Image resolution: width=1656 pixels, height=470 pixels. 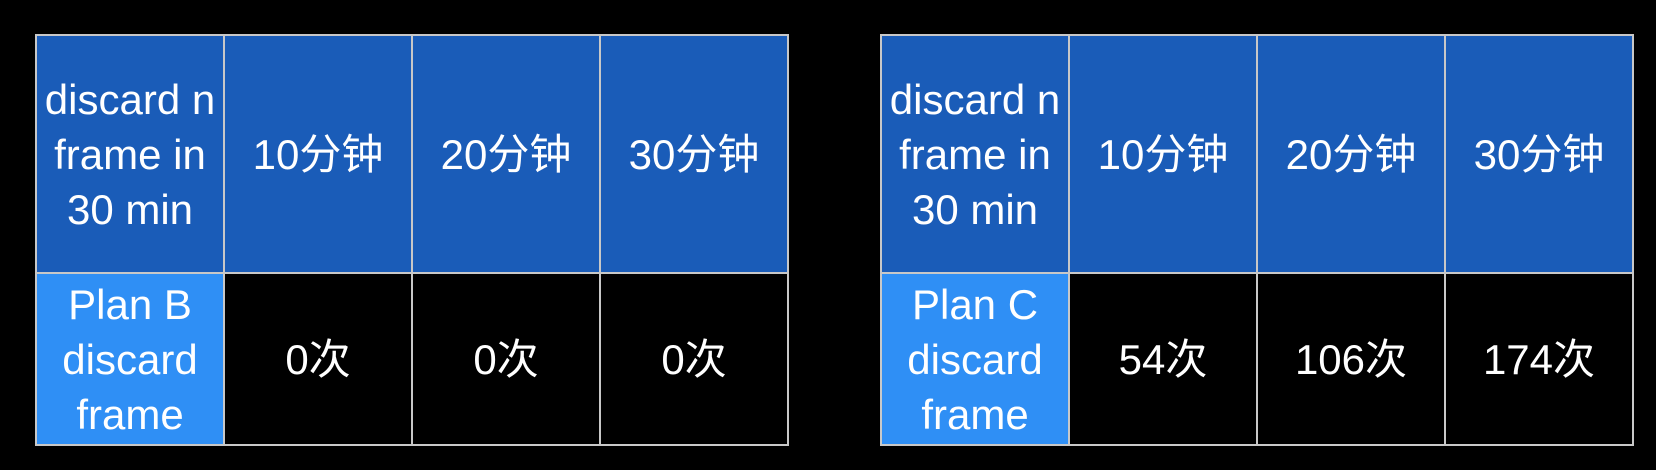 I want to click on row-label-plan-c: Plan C discard frame, so click(x=975, y=359).